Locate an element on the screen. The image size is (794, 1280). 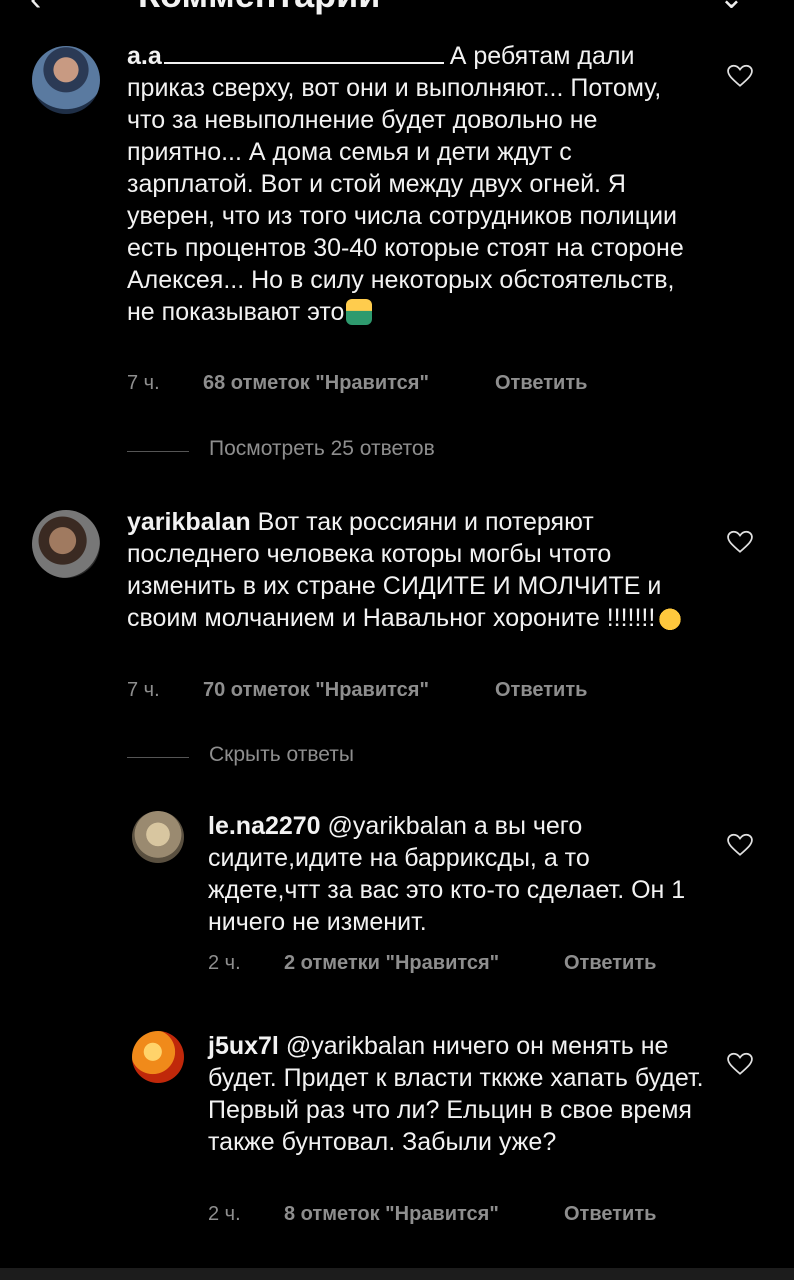
bottom-bar is located at coordinates (397, 1274).